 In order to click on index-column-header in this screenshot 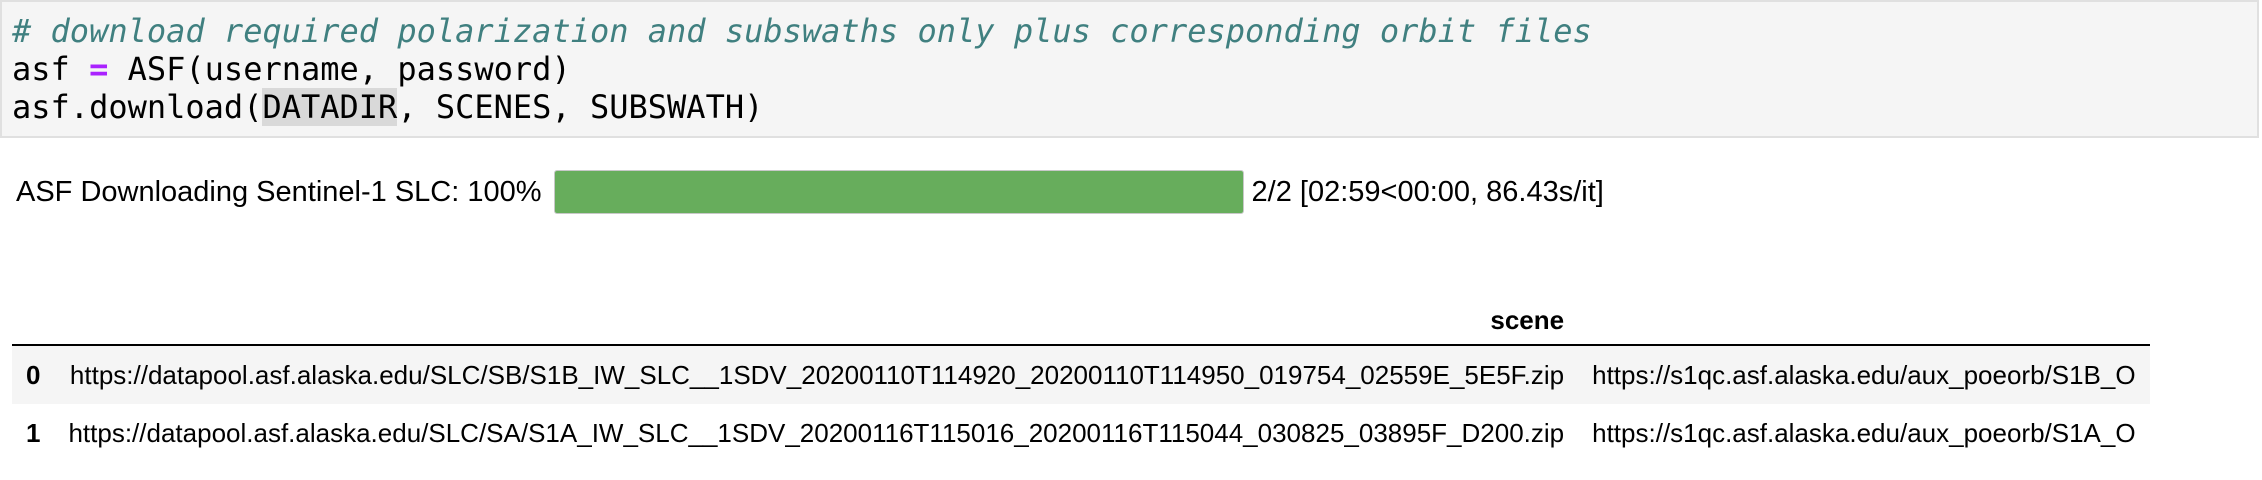, I will do `click(33, 318)`.